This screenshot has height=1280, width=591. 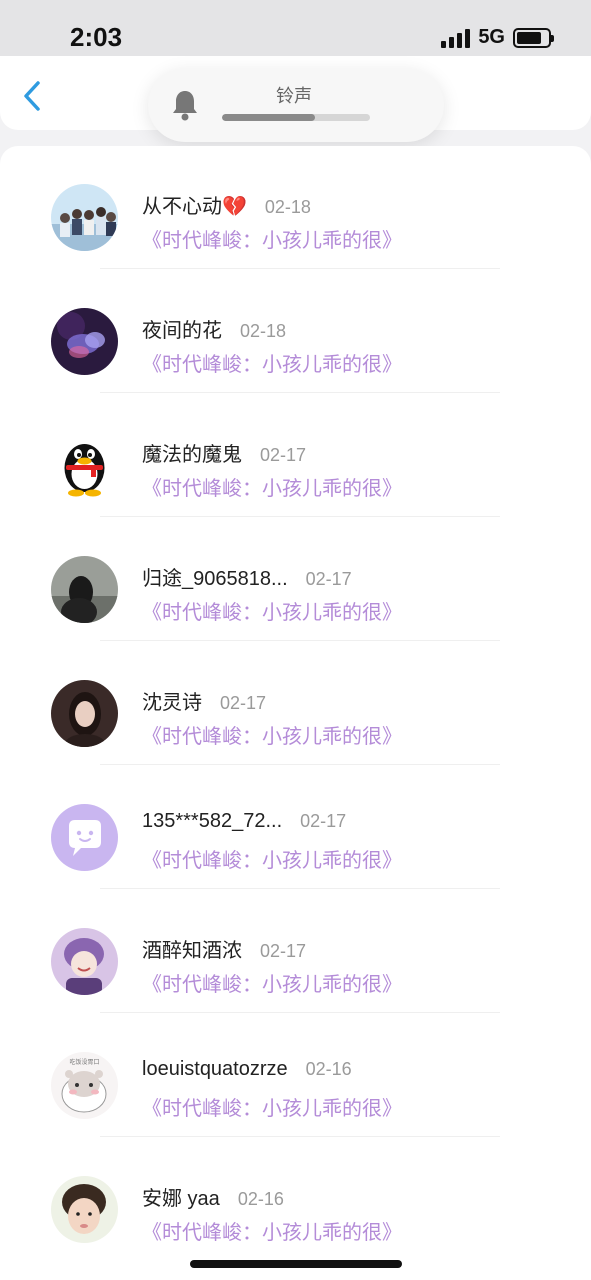 I want to click on bell-icon, so click(x=185, y=106).